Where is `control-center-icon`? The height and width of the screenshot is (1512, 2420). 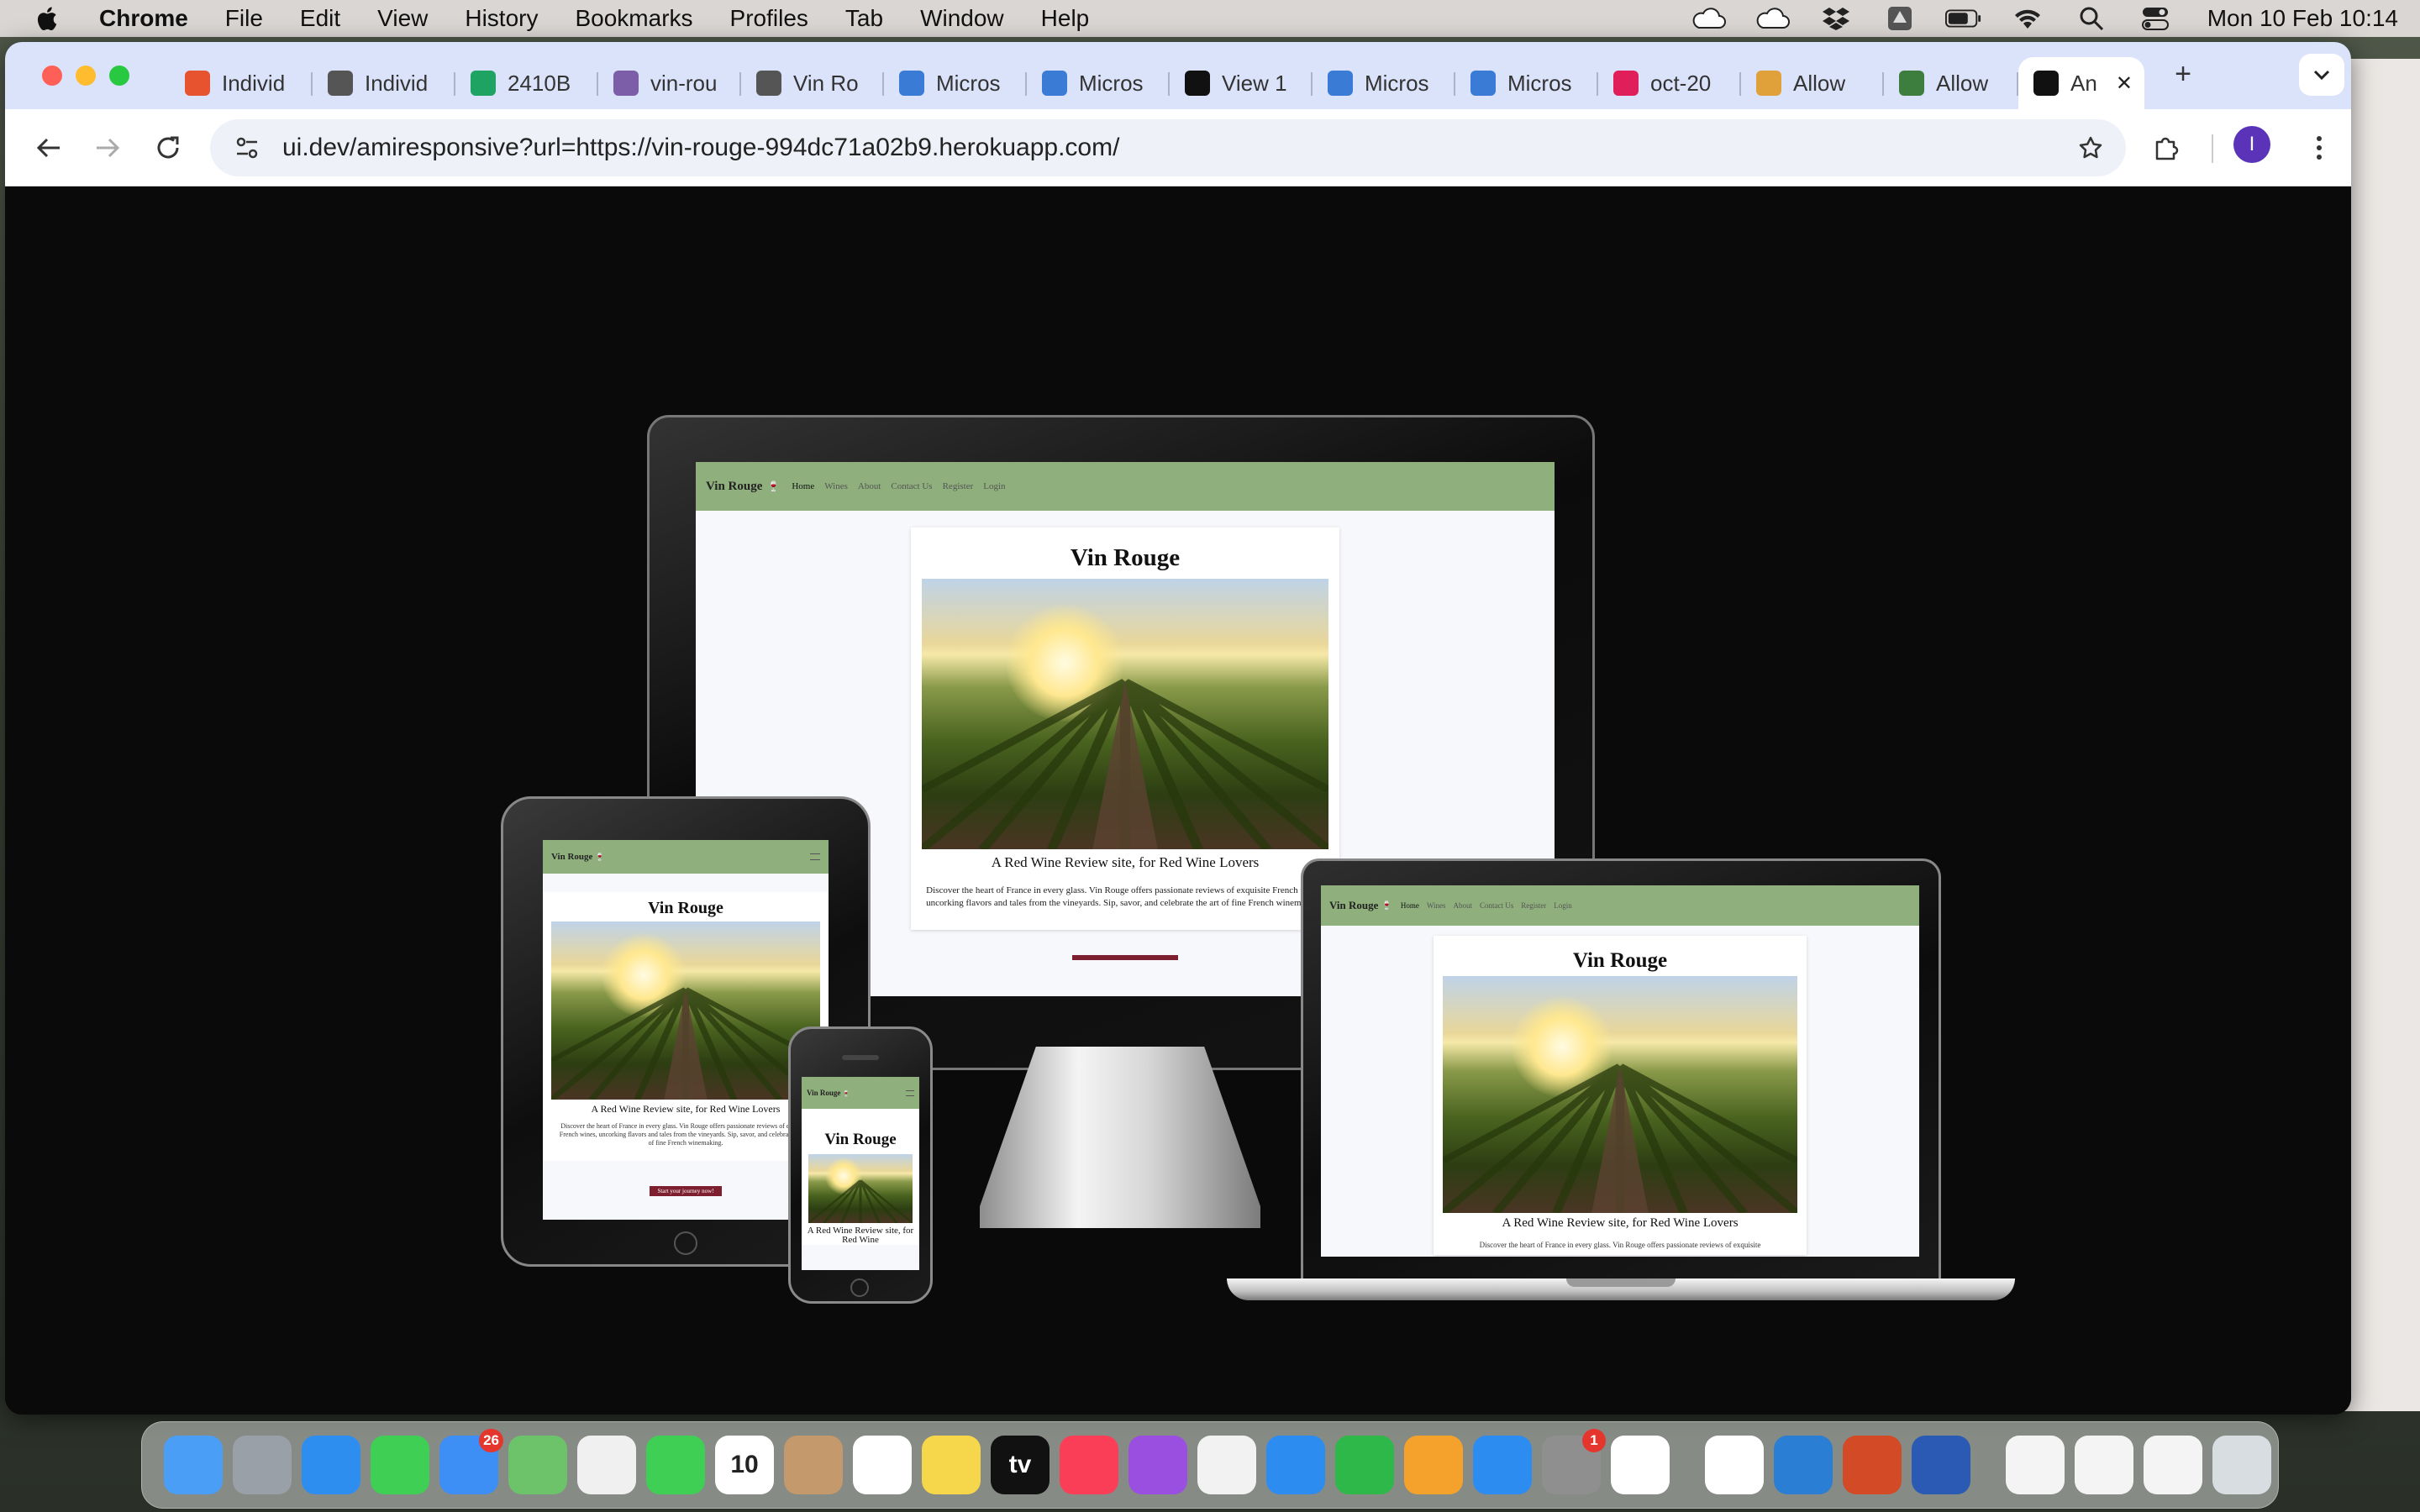 control-center-icon is located at coordinates (2155, 18).